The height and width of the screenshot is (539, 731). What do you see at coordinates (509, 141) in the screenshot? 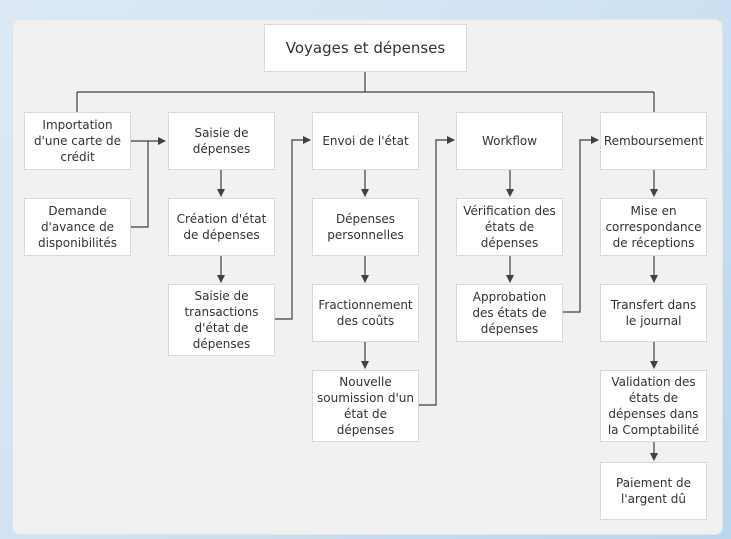
I see `node-workflow: Workflow` at bounding box center [509, 141].